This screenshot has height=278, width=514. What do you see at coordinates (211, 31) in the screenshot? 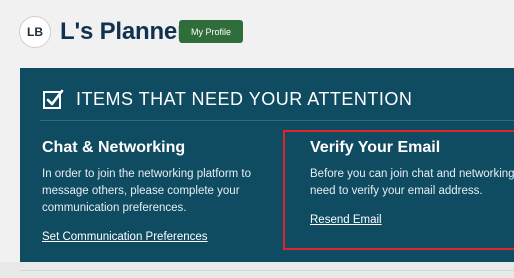
I see `my-profile-button: My Profile` at bounding box center [211, 31].